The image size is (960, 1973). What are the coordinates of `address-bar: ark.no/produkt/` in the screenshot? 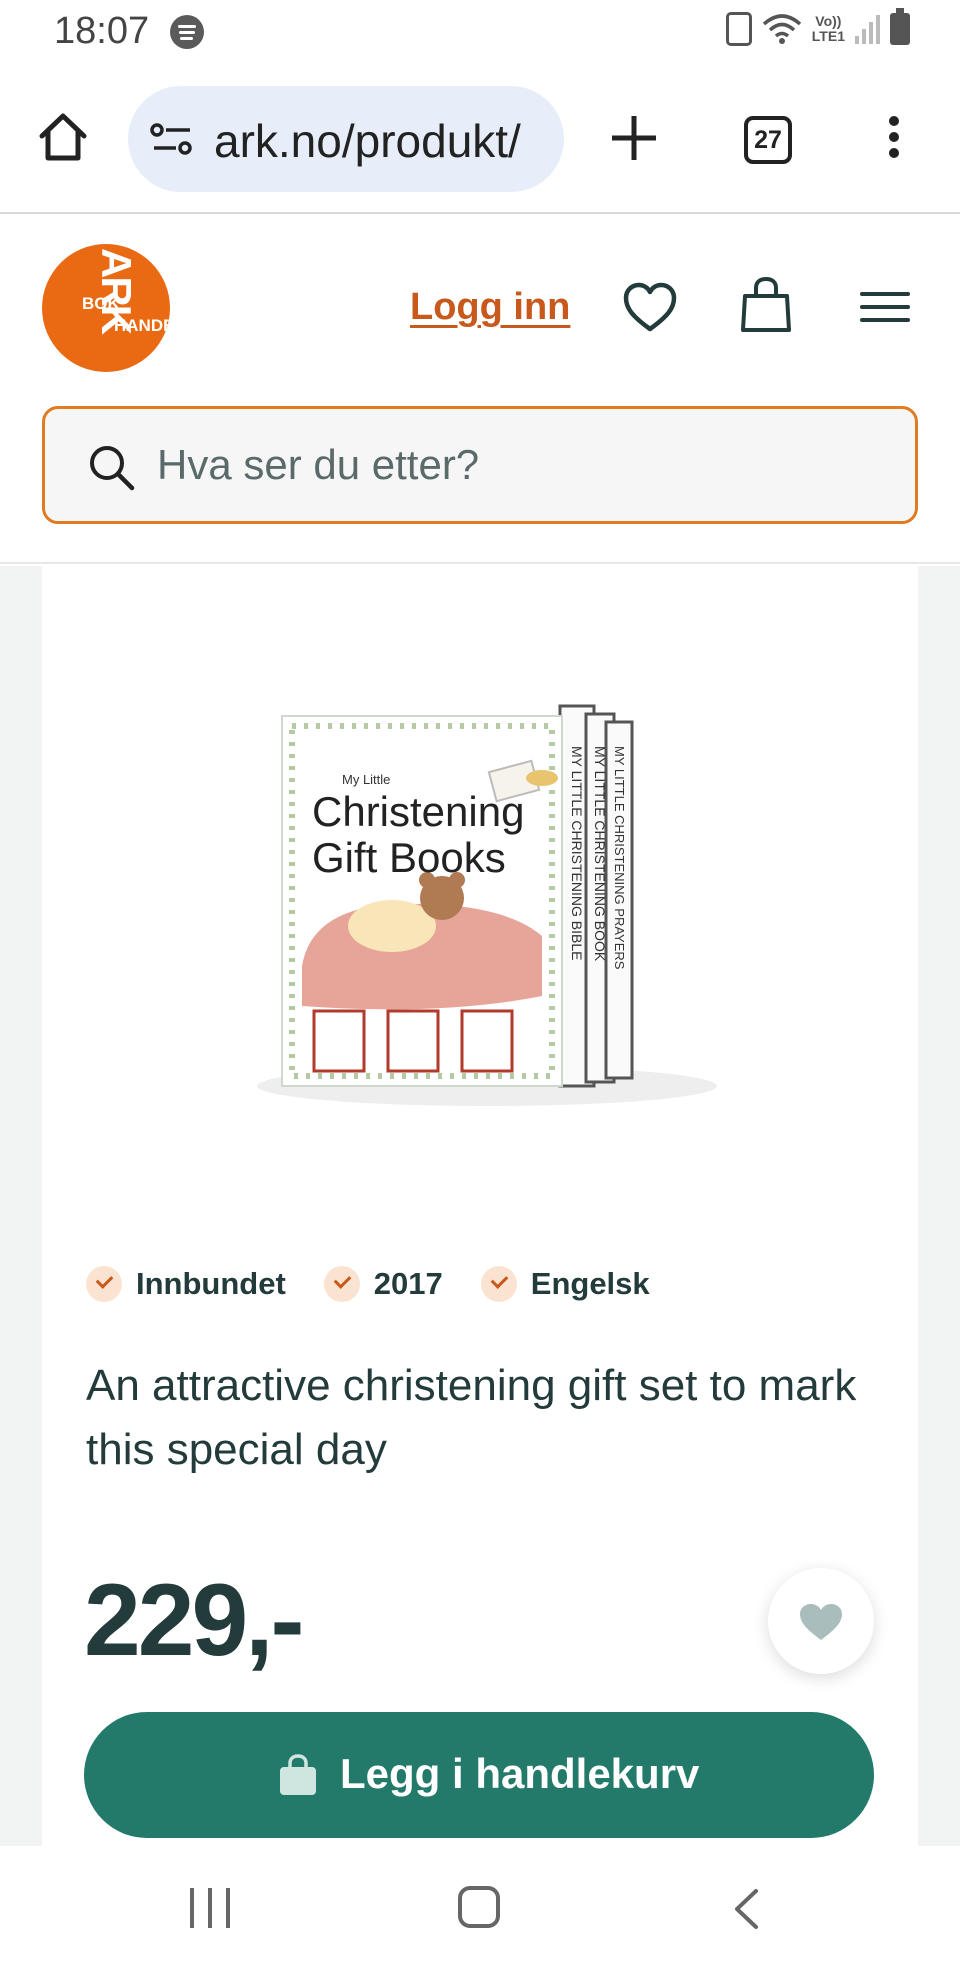 It's located at (346, 139).